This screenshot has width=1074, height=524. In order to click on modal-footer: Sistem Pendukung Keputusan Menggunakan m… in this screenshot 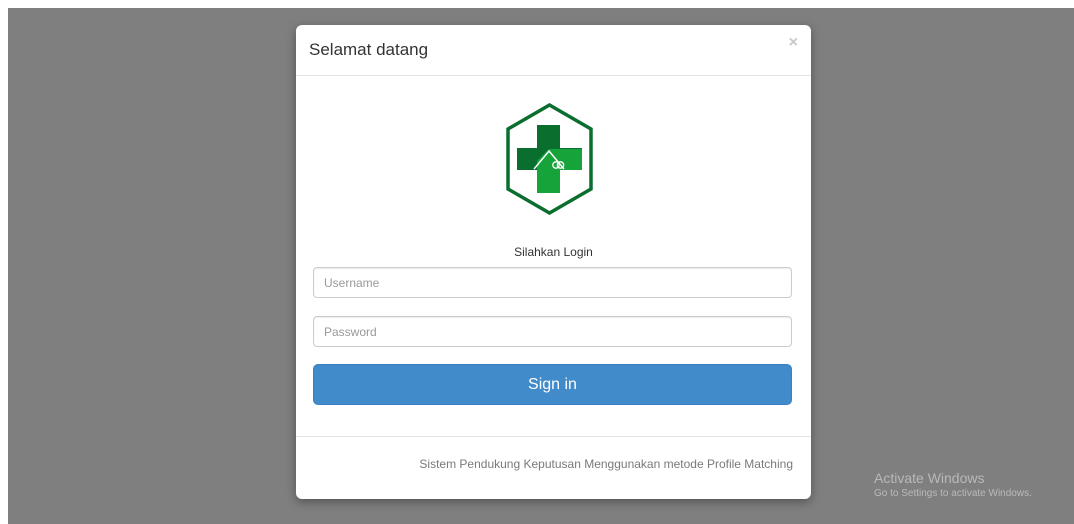, I will do `click(553, 467)`.